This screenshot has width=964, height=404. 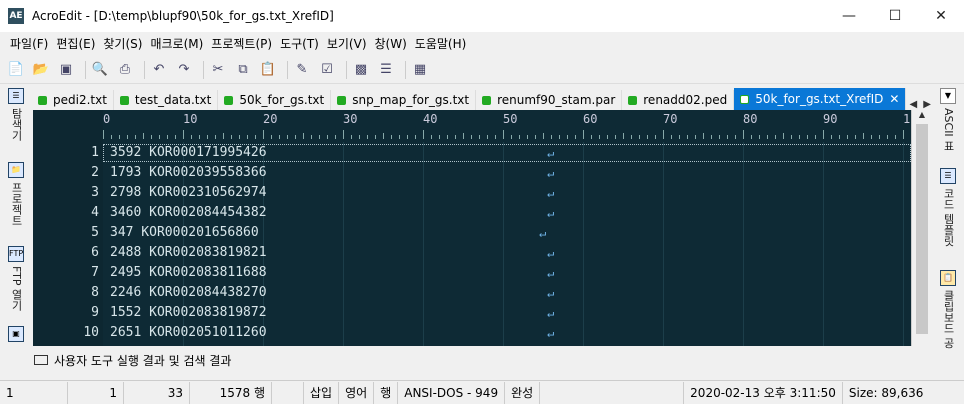 I want to click on menu-file: 파일(F), so click(x=29, y=43).